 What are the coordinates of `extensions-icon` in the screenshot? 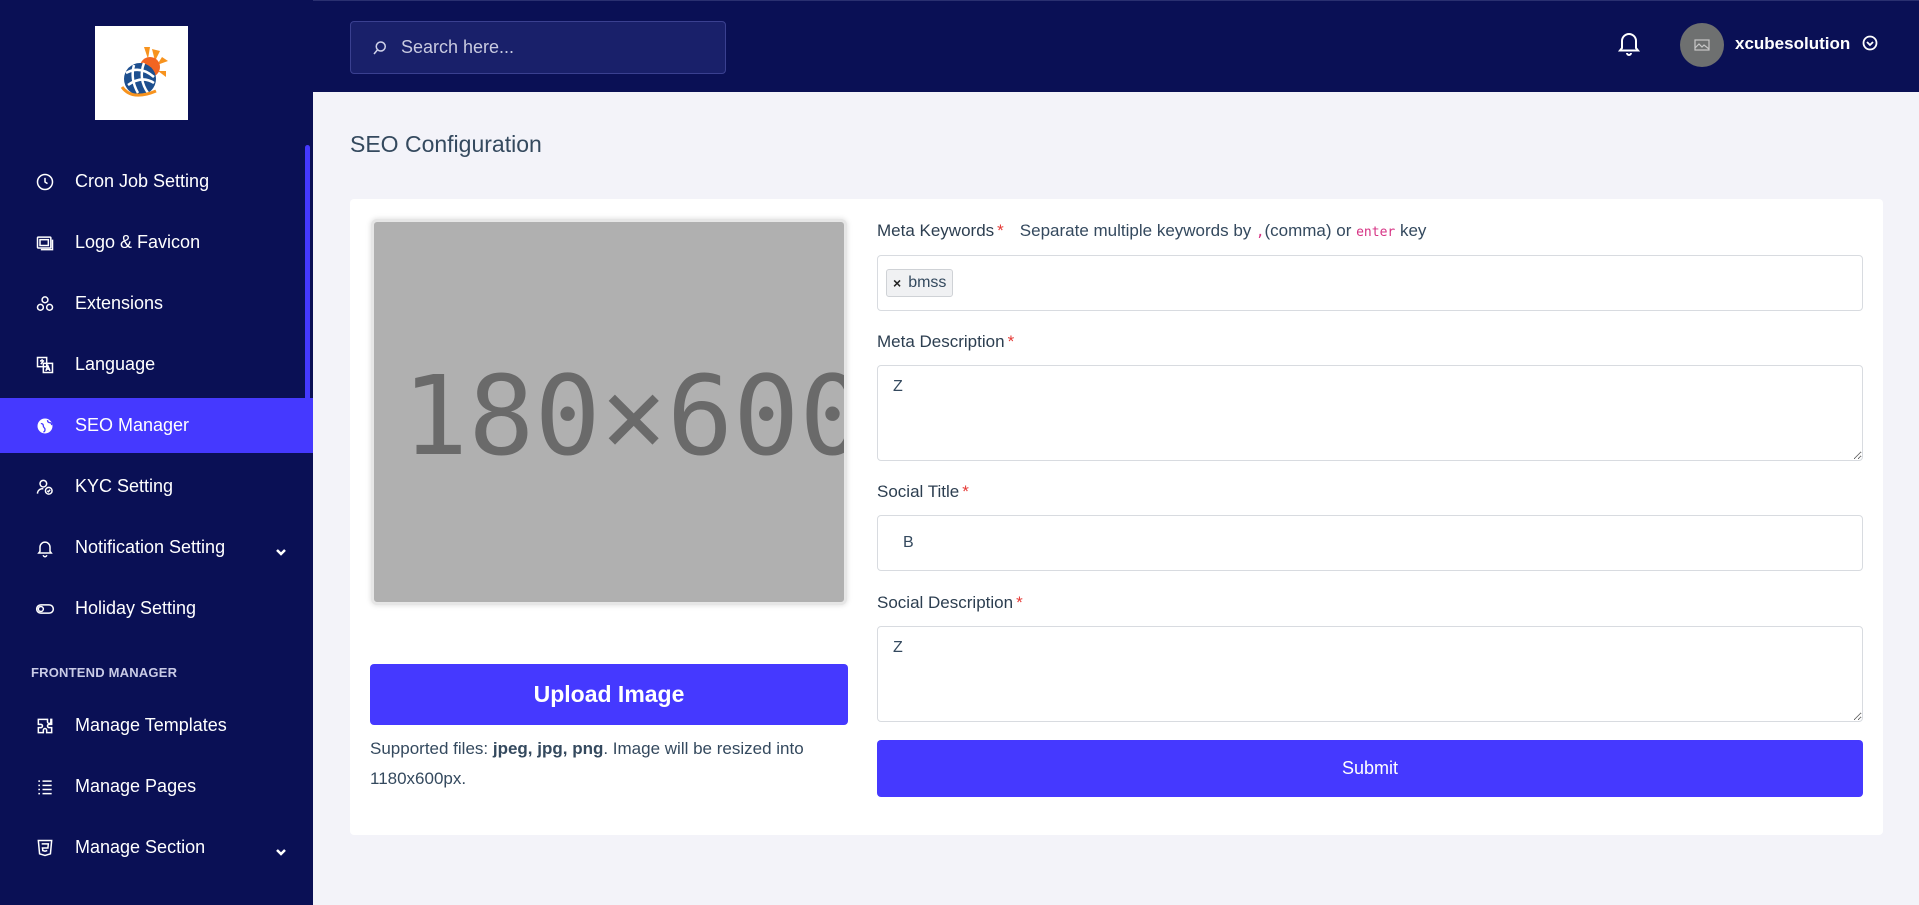 It's located at (45, 304).